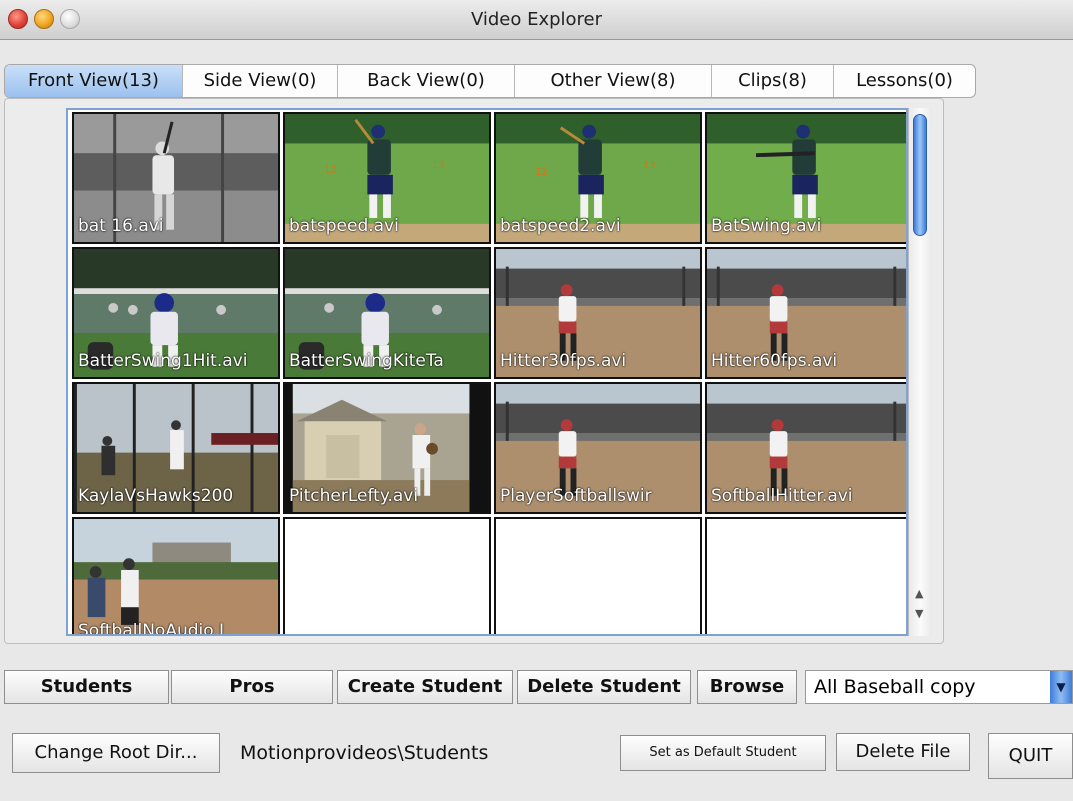 Image resolution: width=1073 pixels, height=801 pixels. Describe the element at coordinates (604, 687) in the screenshot. I see `delete-student-button: Delete Student` at that location.